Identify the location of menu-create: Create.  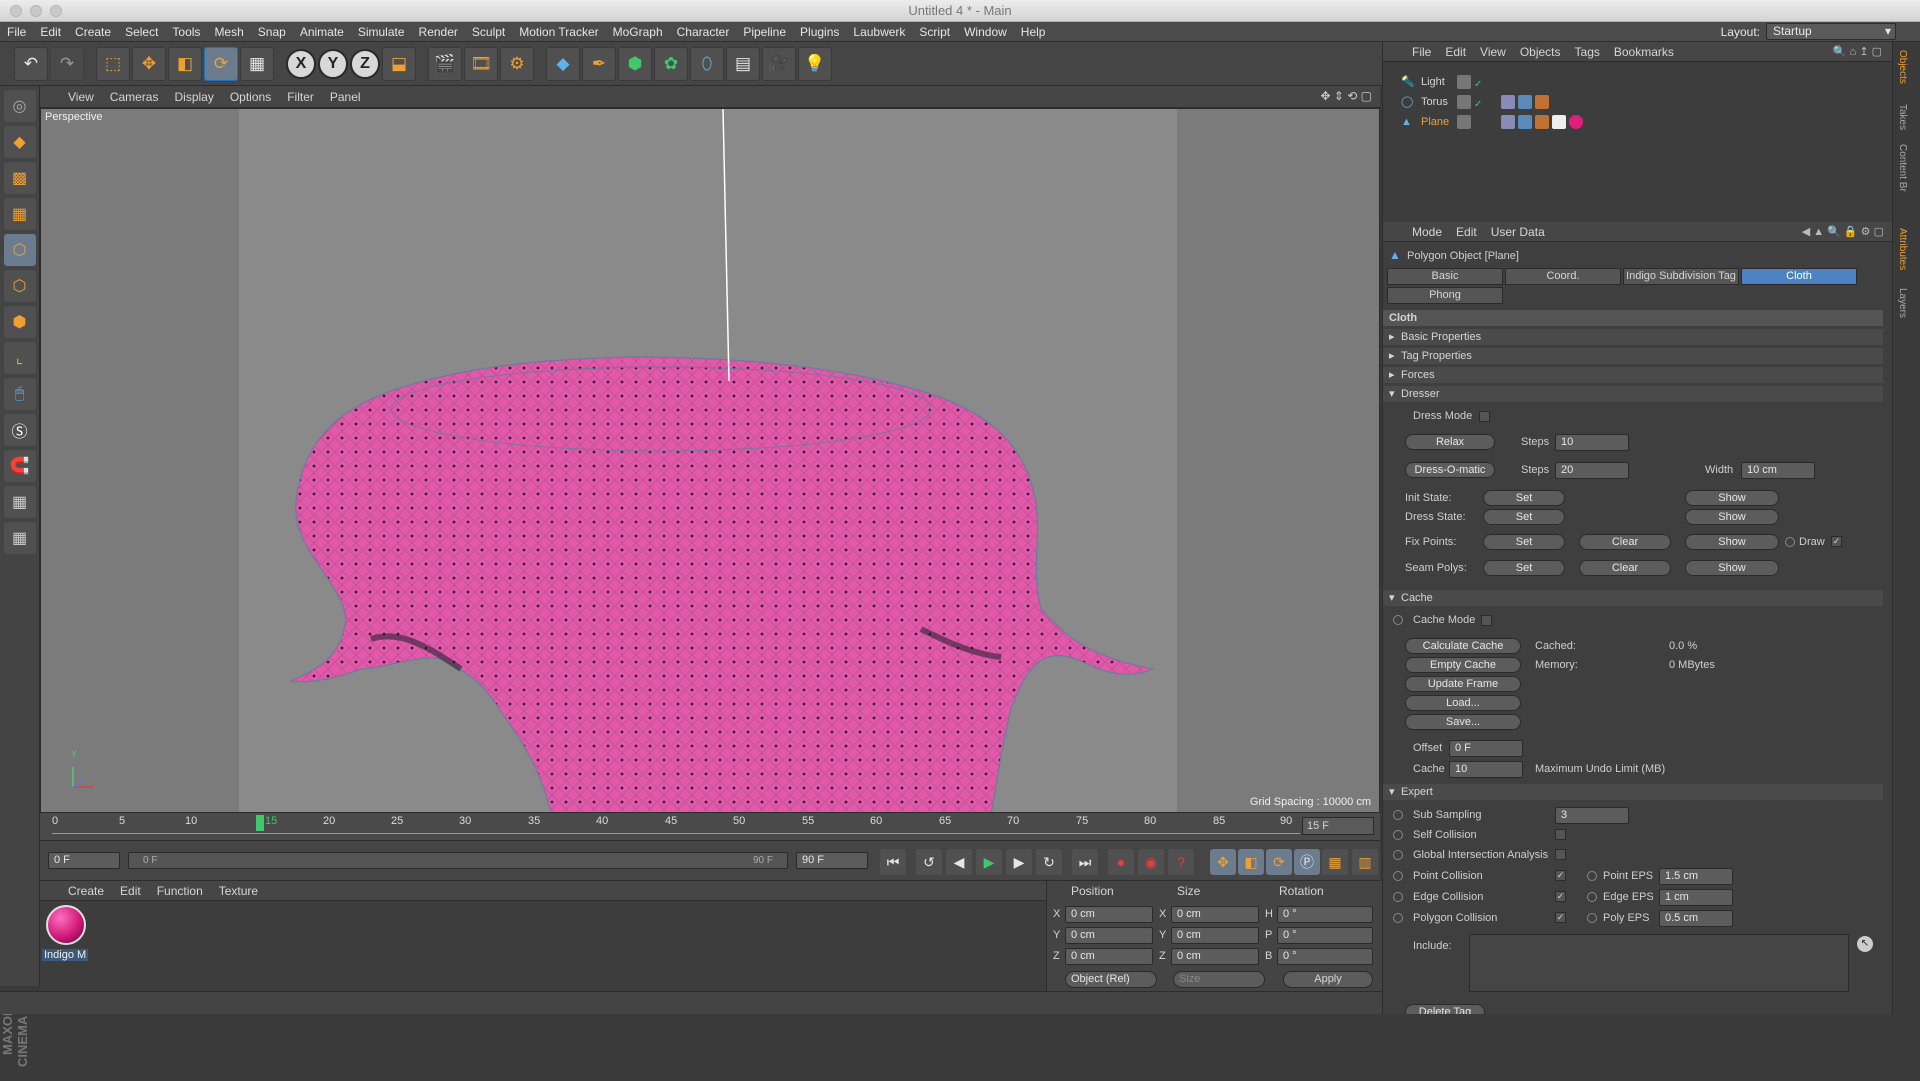
(93, 32).